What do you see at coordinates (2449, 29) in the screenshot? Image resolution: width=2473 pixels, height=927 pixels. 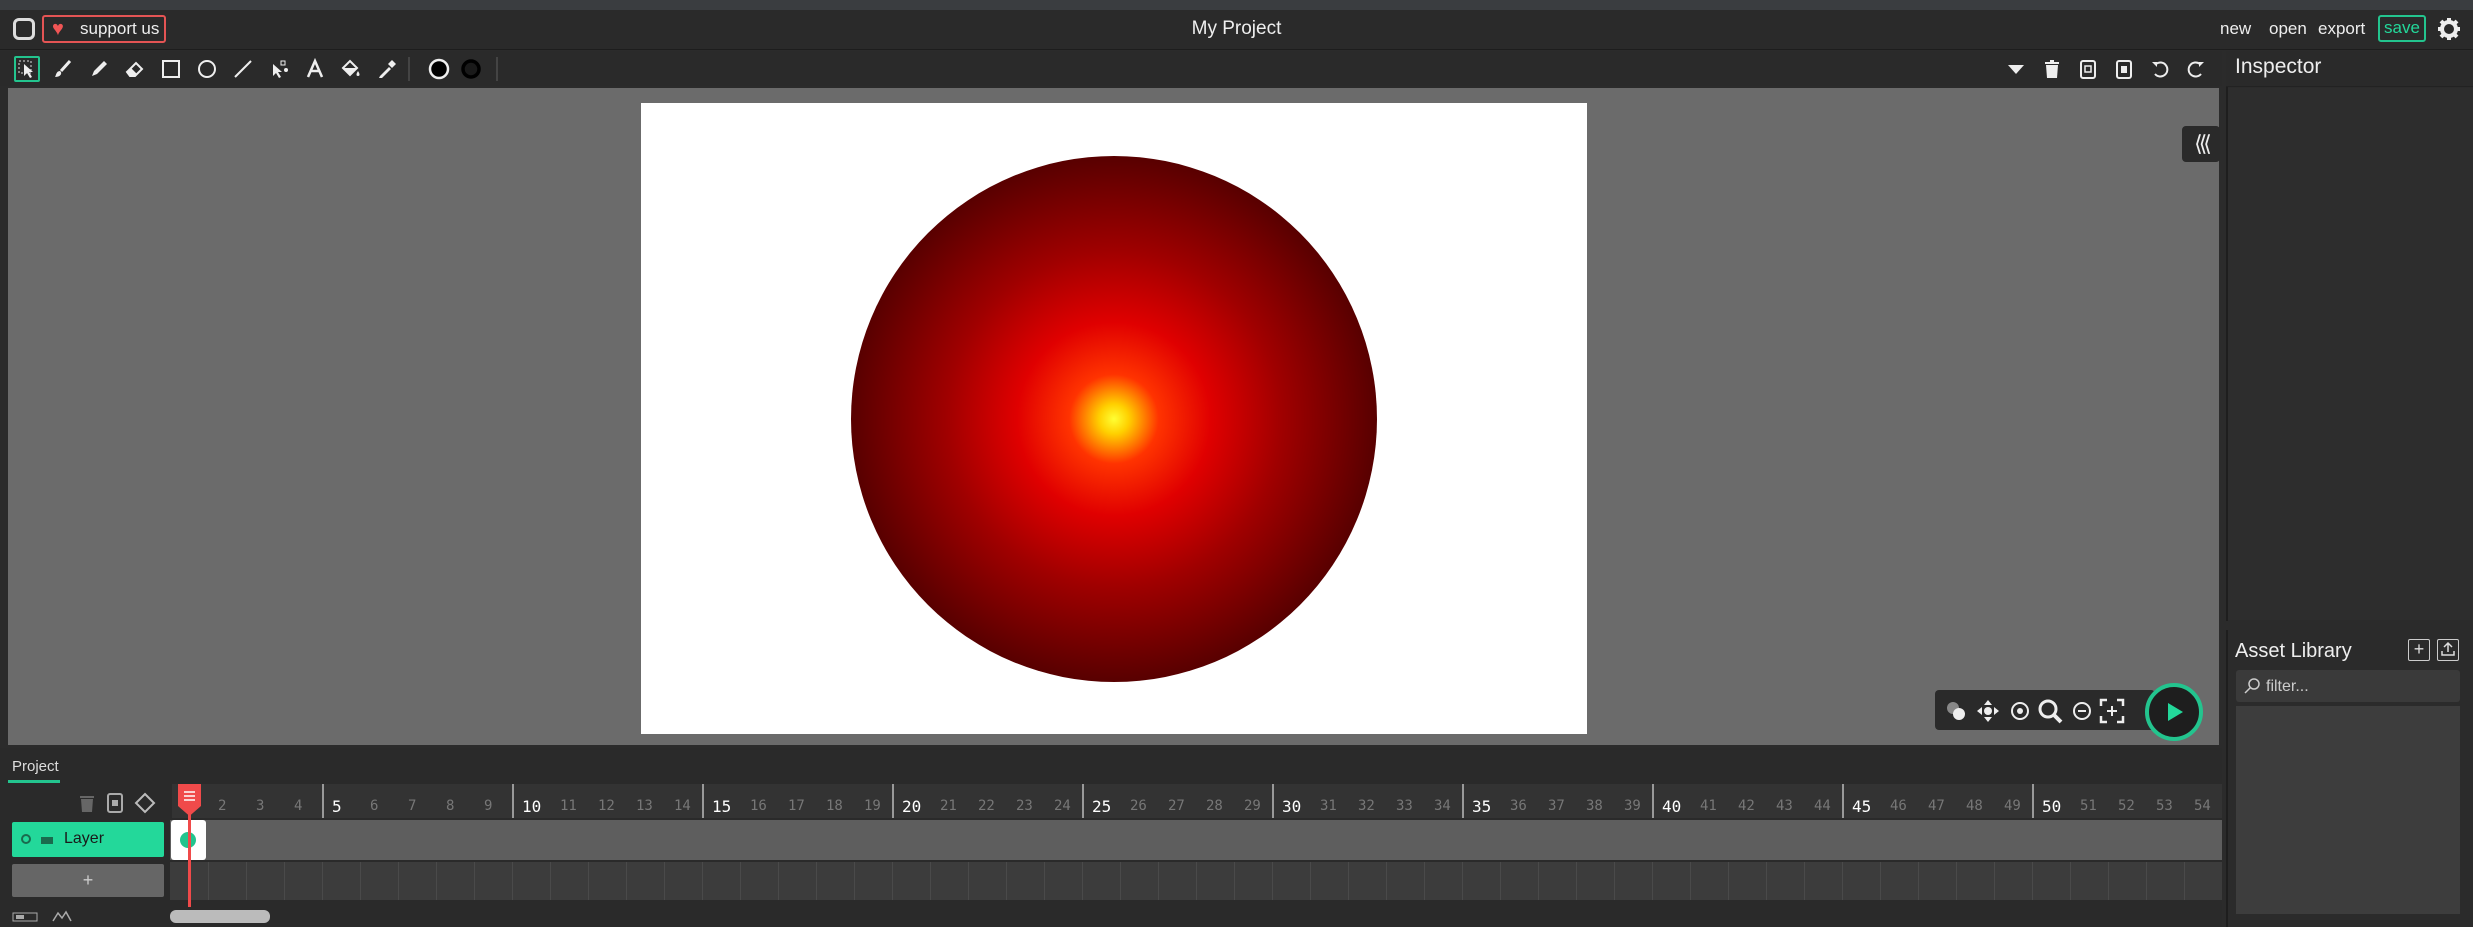 I see `gear-icon` at bounding box center [2449, 29].